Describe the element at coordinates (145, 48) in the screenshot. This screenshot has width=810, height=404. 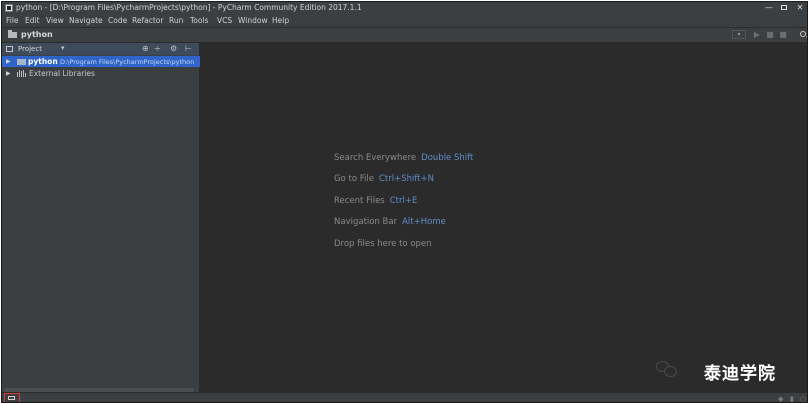
I see `scroll-from-source-icon: ⊕` at that location.